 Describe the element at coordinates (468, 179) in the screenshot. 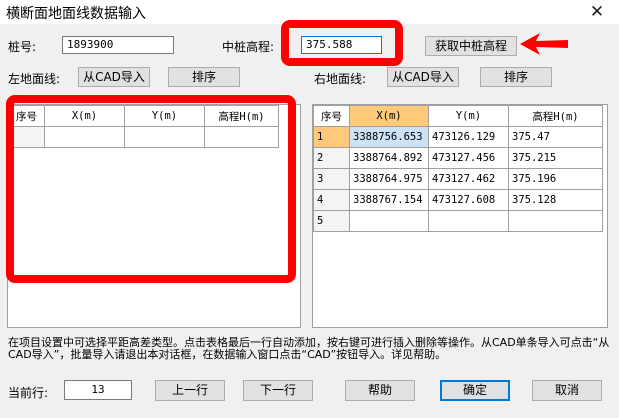

I see `y-cell: 473127.462` at that location.